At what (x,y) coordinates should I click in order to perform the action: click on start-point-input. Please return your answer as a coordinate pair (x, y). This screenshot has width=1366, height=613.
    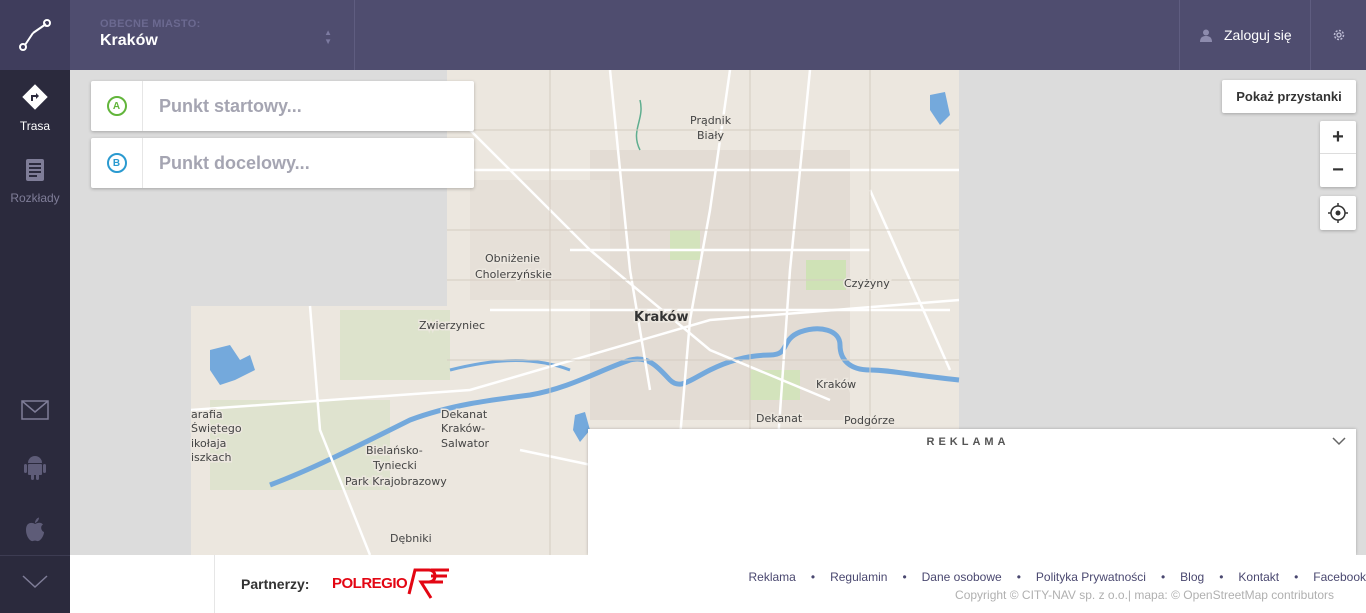
    Looking at the image, I should click on (303, 106).